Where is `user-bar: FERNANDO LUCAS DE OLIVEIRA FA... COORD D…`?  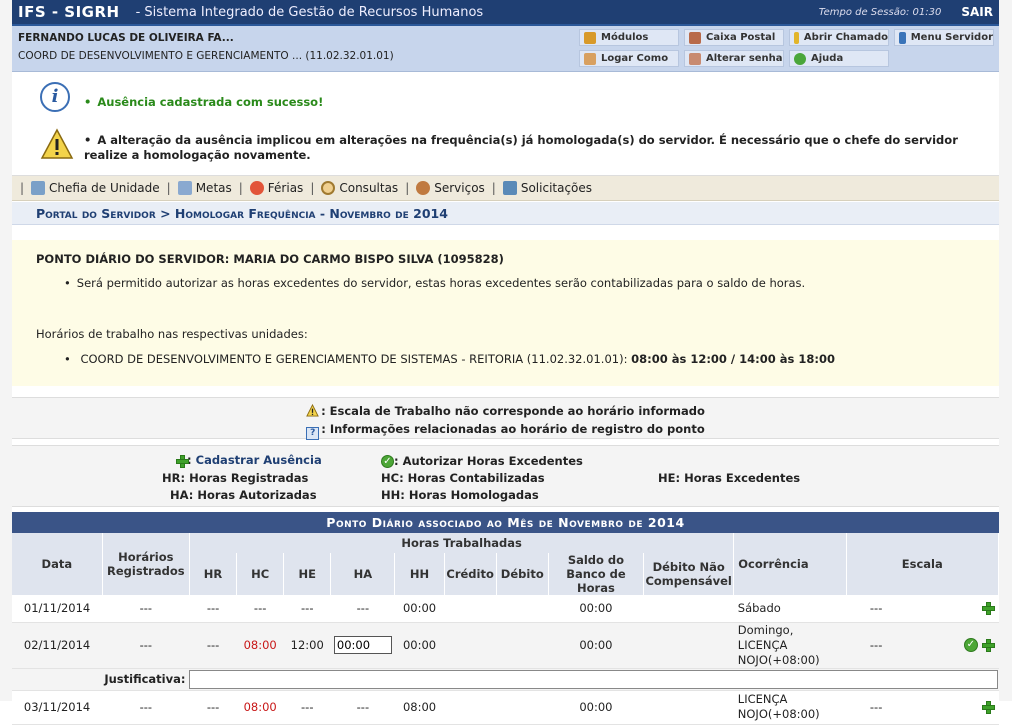 user-bar: FERNANDO LUCAS DE OLIVEIRA FA... COORD D… is located at coordinates (505, 49).